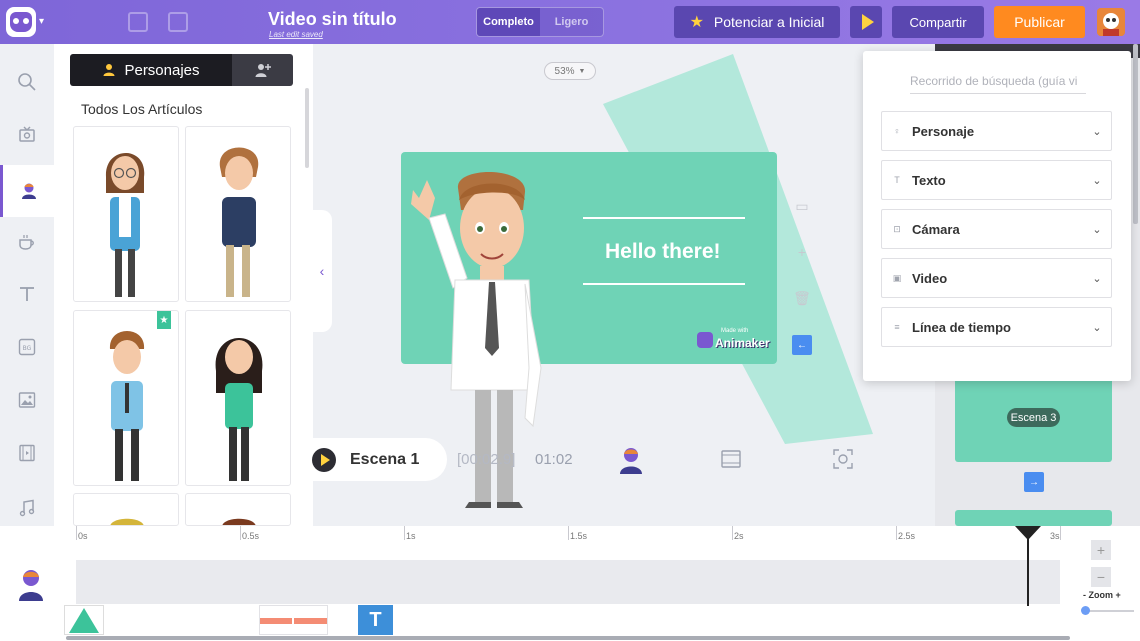 Image resolution: width=1140 pixels, height=641 pixels. What do you see at coordinates (663, 252) in the screenshot?
I see `scene-text: Hello there!` at bounding box center [663, 252].